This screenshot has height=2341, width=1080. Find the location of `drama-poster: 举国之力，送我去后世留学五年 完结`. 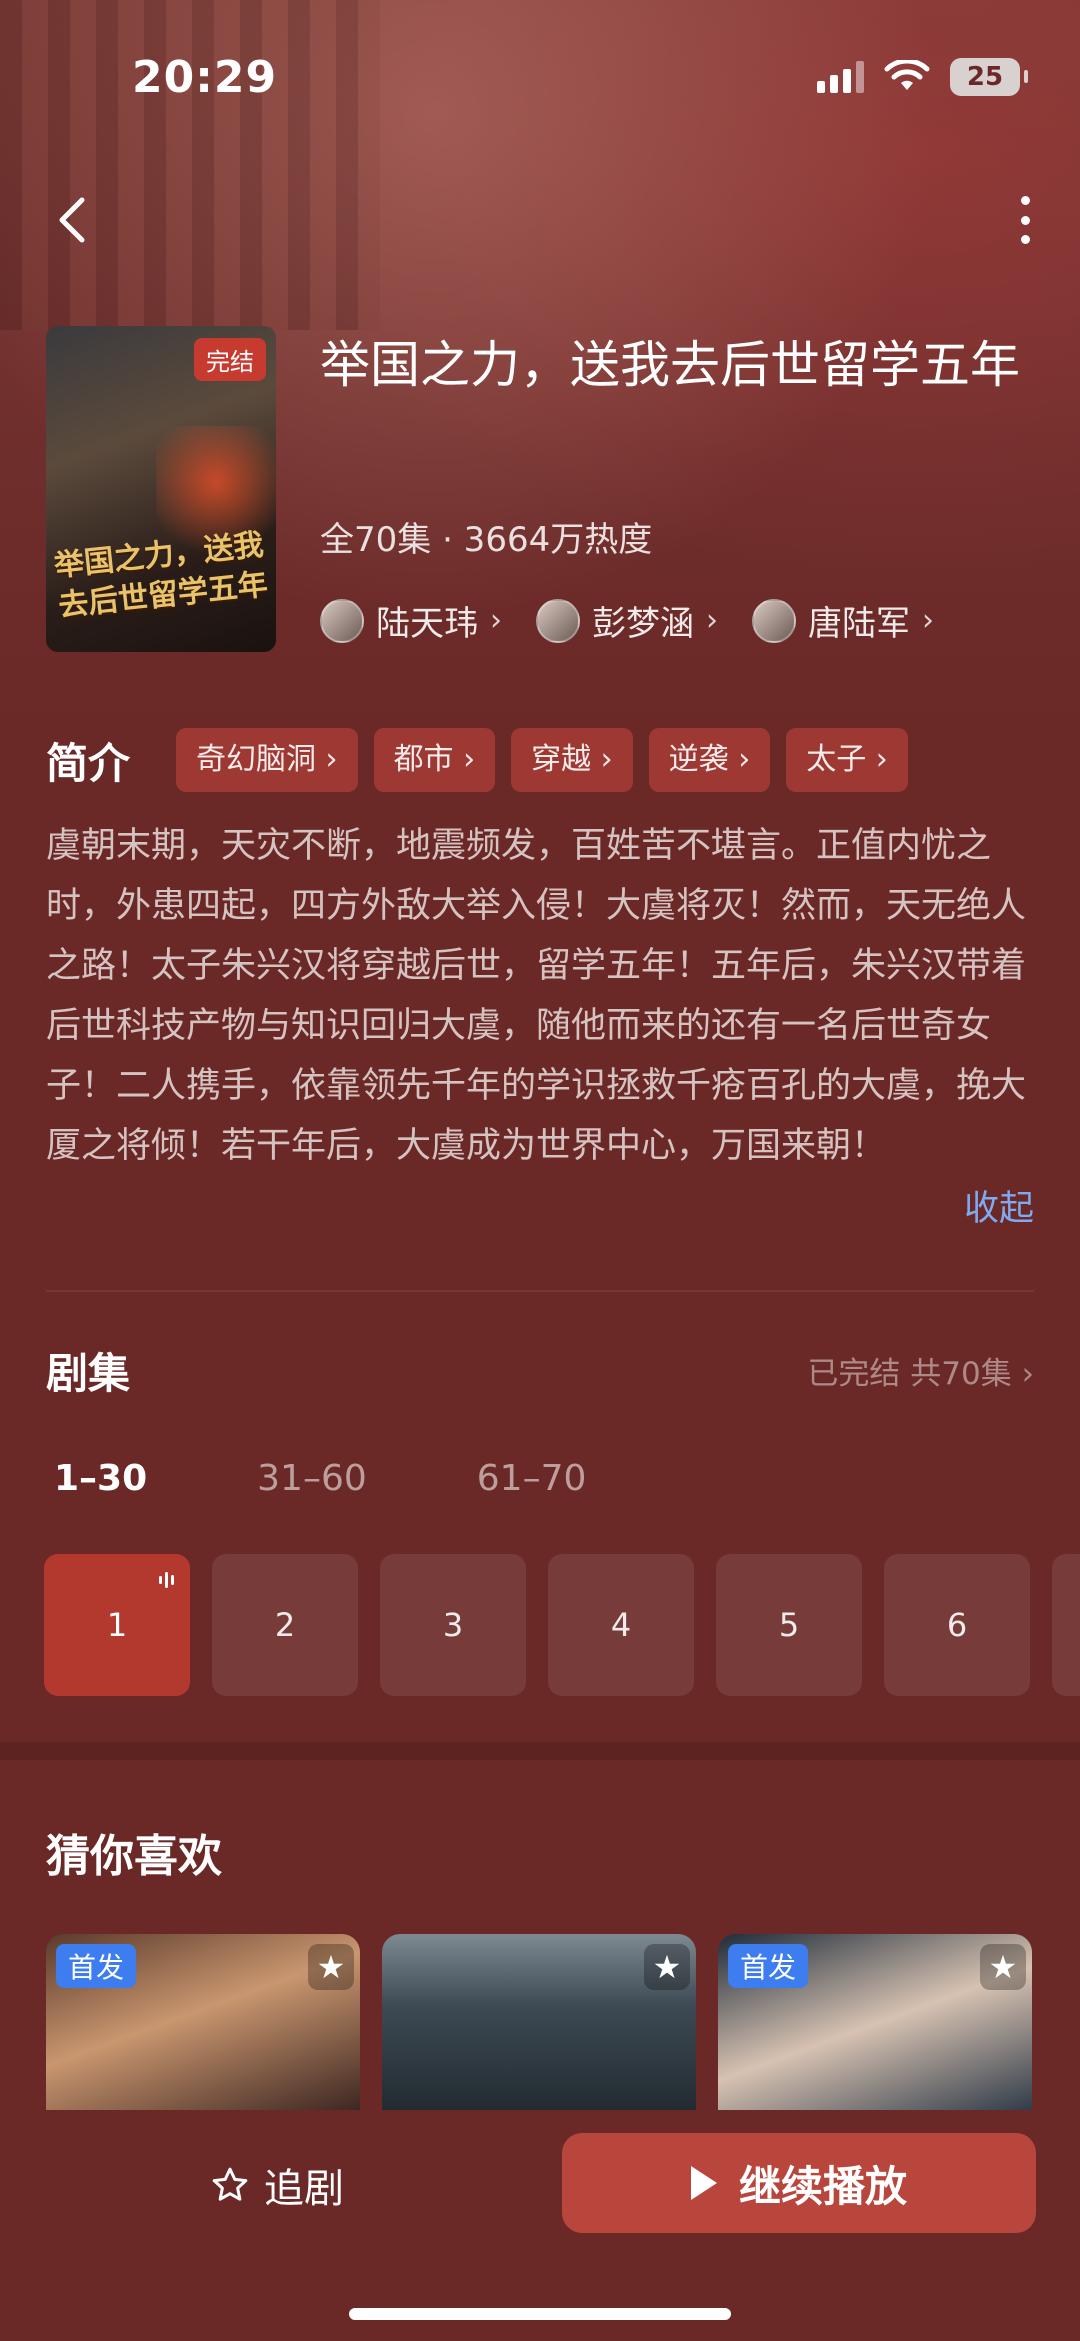

drama-poster: 举国之力，送我去后世留学五年 完结 is located at coordinates (161, 489).